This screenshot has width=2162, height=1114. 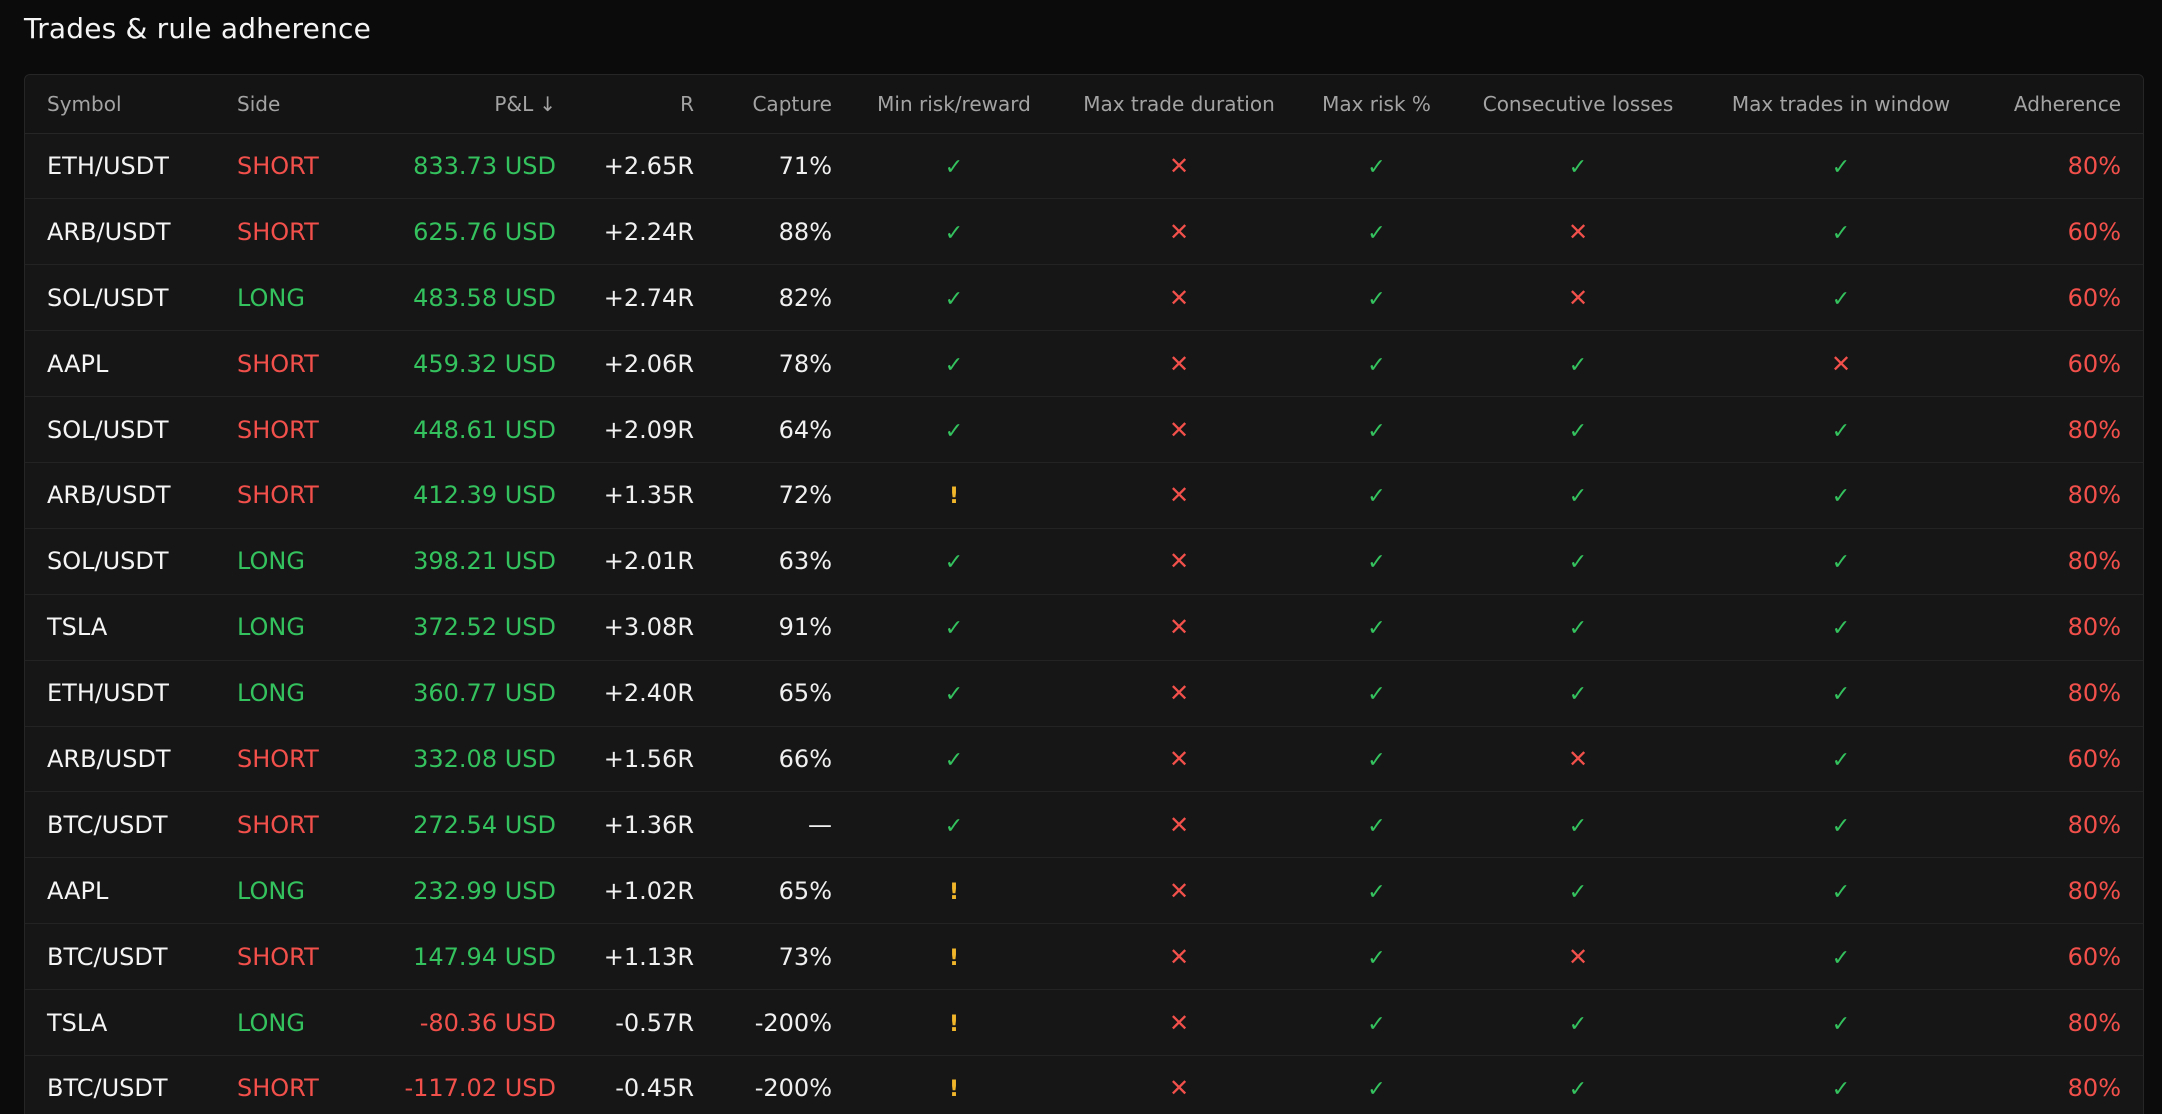 What do you see at coordinates (1179, 104) in the screenshot?
I see `column-header-max-trade-duration: Max trade duration` at bounding box center [1179, 104].